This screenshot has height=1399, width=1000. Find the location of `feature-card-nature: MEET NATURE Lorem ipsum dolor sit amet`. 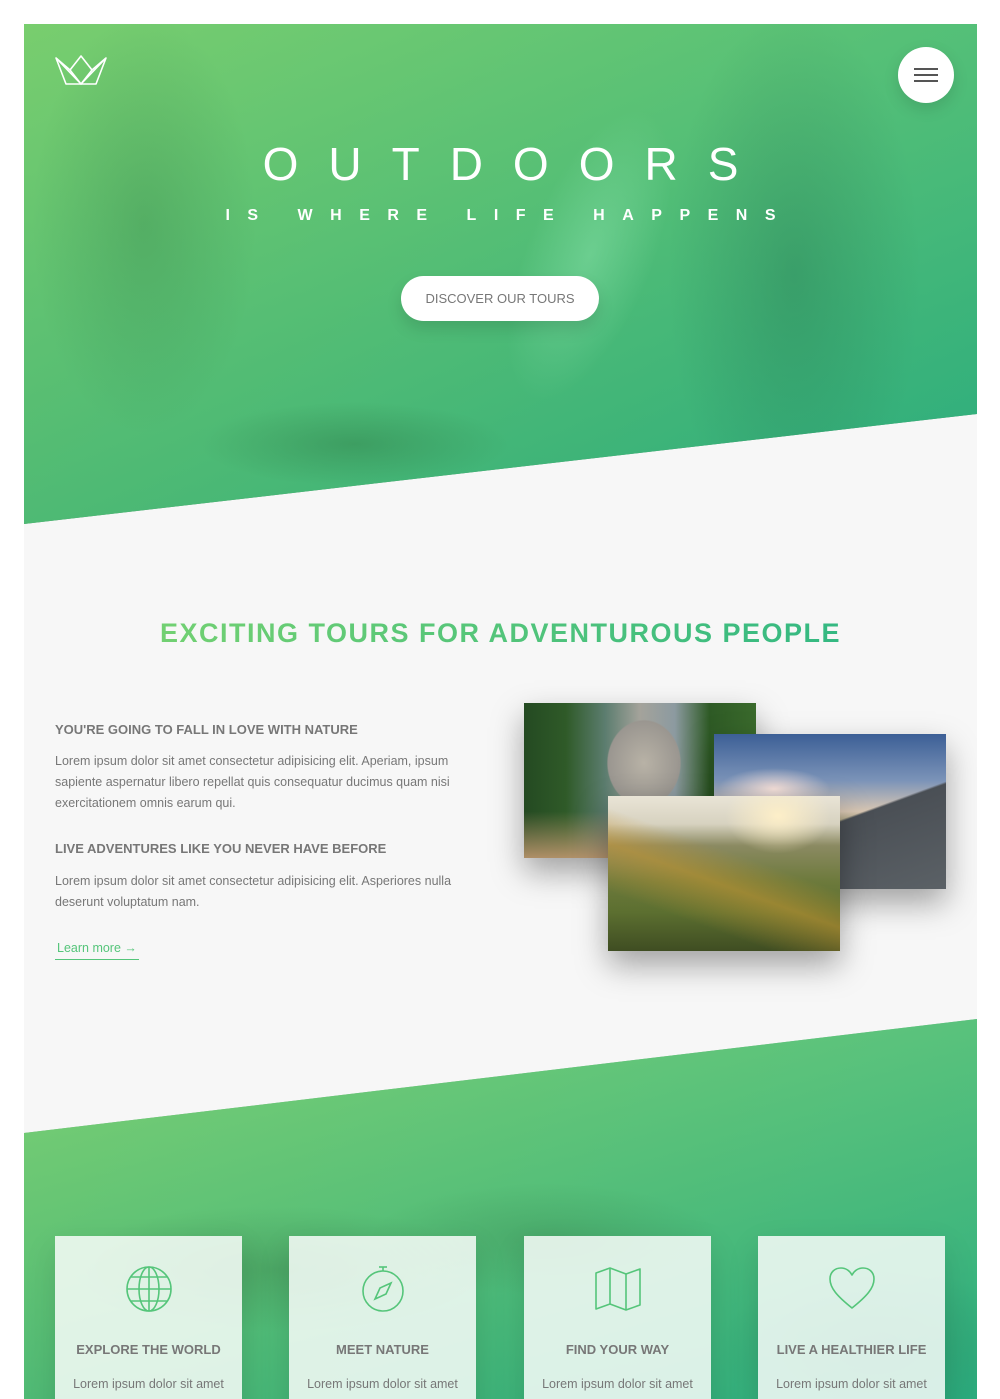

feature-card-nature: MEET NATURE Lorem ipsum dolor sit amet is located at coordinates (382, 1317).